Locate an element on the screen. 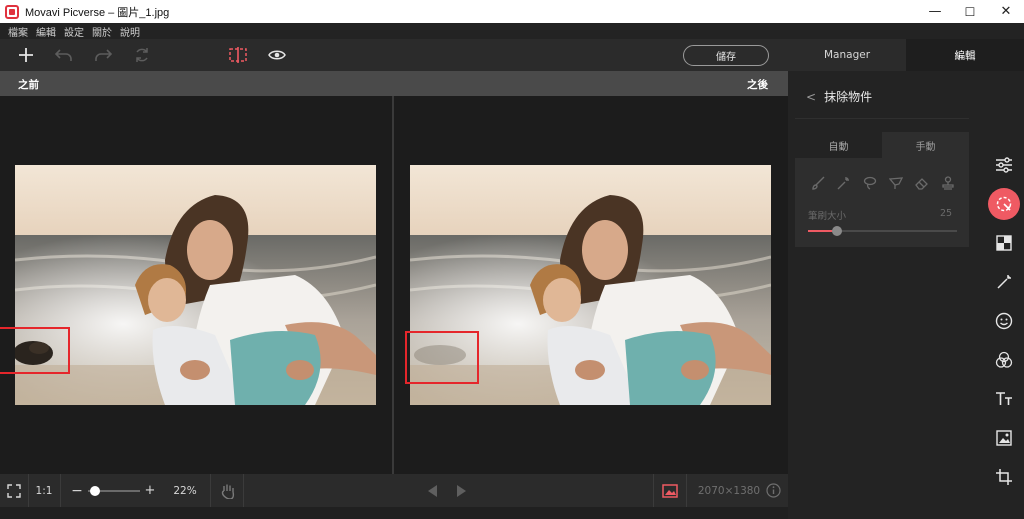 This screenshot has width=1024, height=519. image-dimensions: 2070×1380 is located at coordinates (729, 490).